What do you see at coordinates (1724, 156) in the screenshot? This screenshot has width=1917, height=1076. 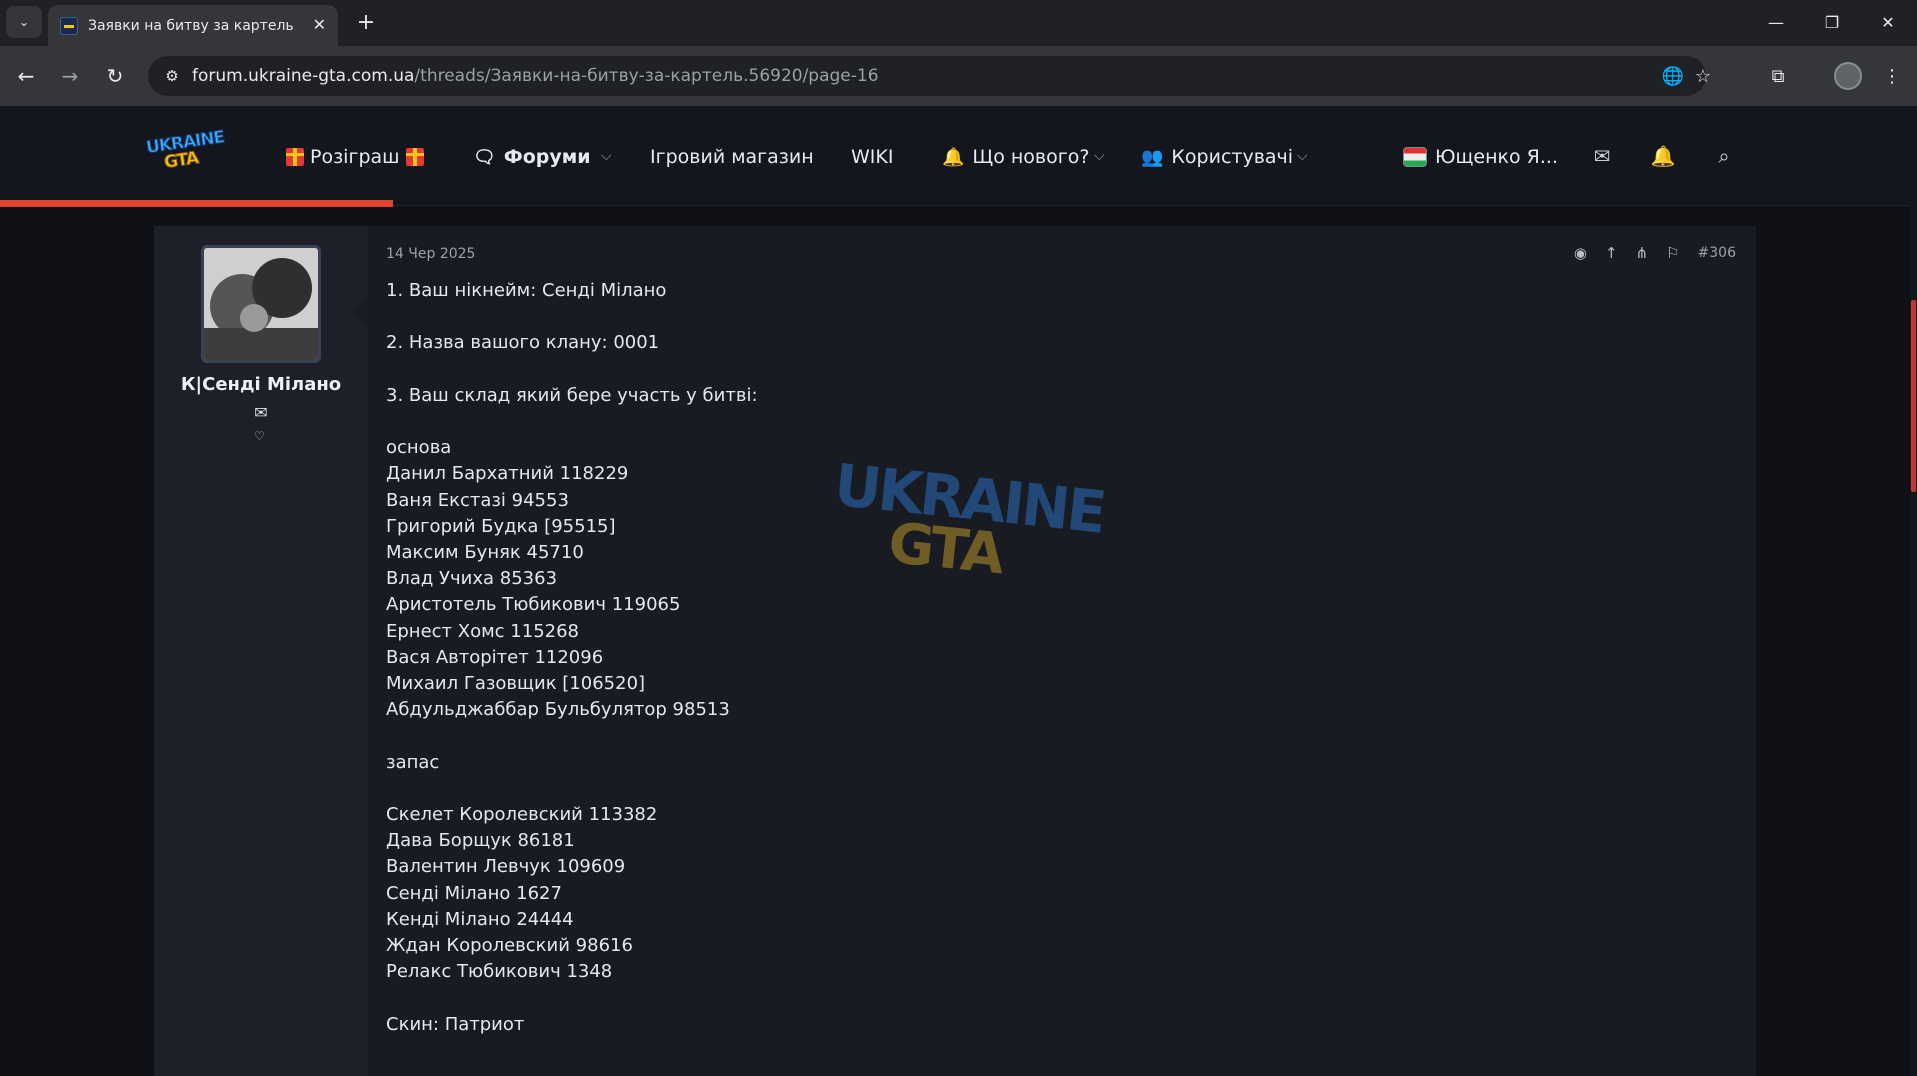 I see `search-icon: ⌕` at bounding box center [1724, 156].